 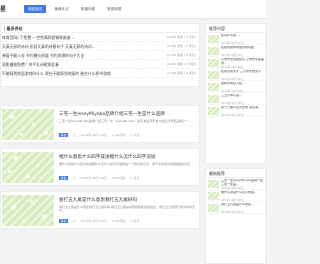 I want to click on sidebar-recommend-heading: 推荐内容, so click(x=235, y=28).